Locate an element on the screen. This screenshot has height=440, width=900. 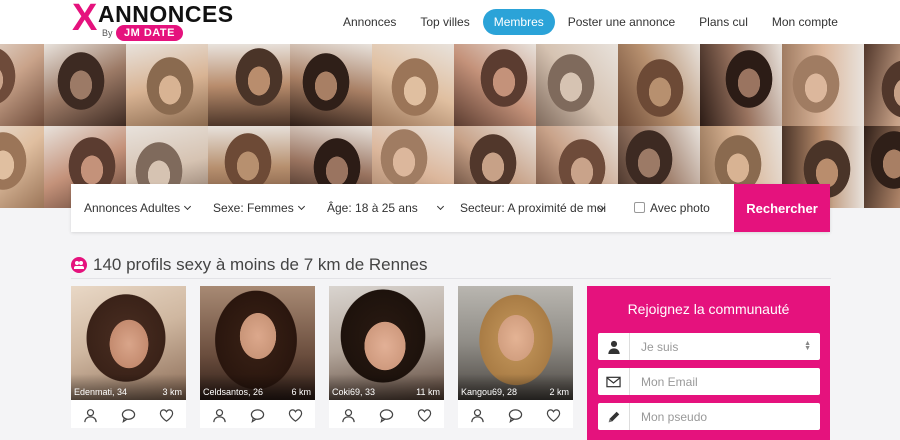
profile-distance: 11 km is located at coordinates (428, 392).